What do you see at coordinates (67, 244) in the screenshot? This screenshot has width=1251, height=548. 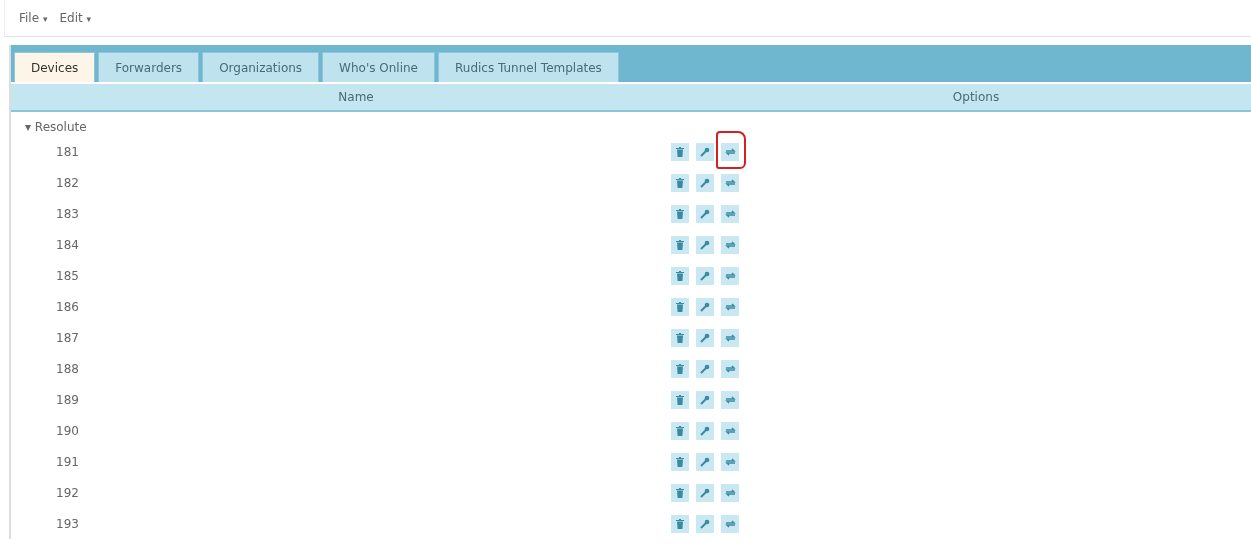 I see `device-name: 184` at bounding box center [67, 244].